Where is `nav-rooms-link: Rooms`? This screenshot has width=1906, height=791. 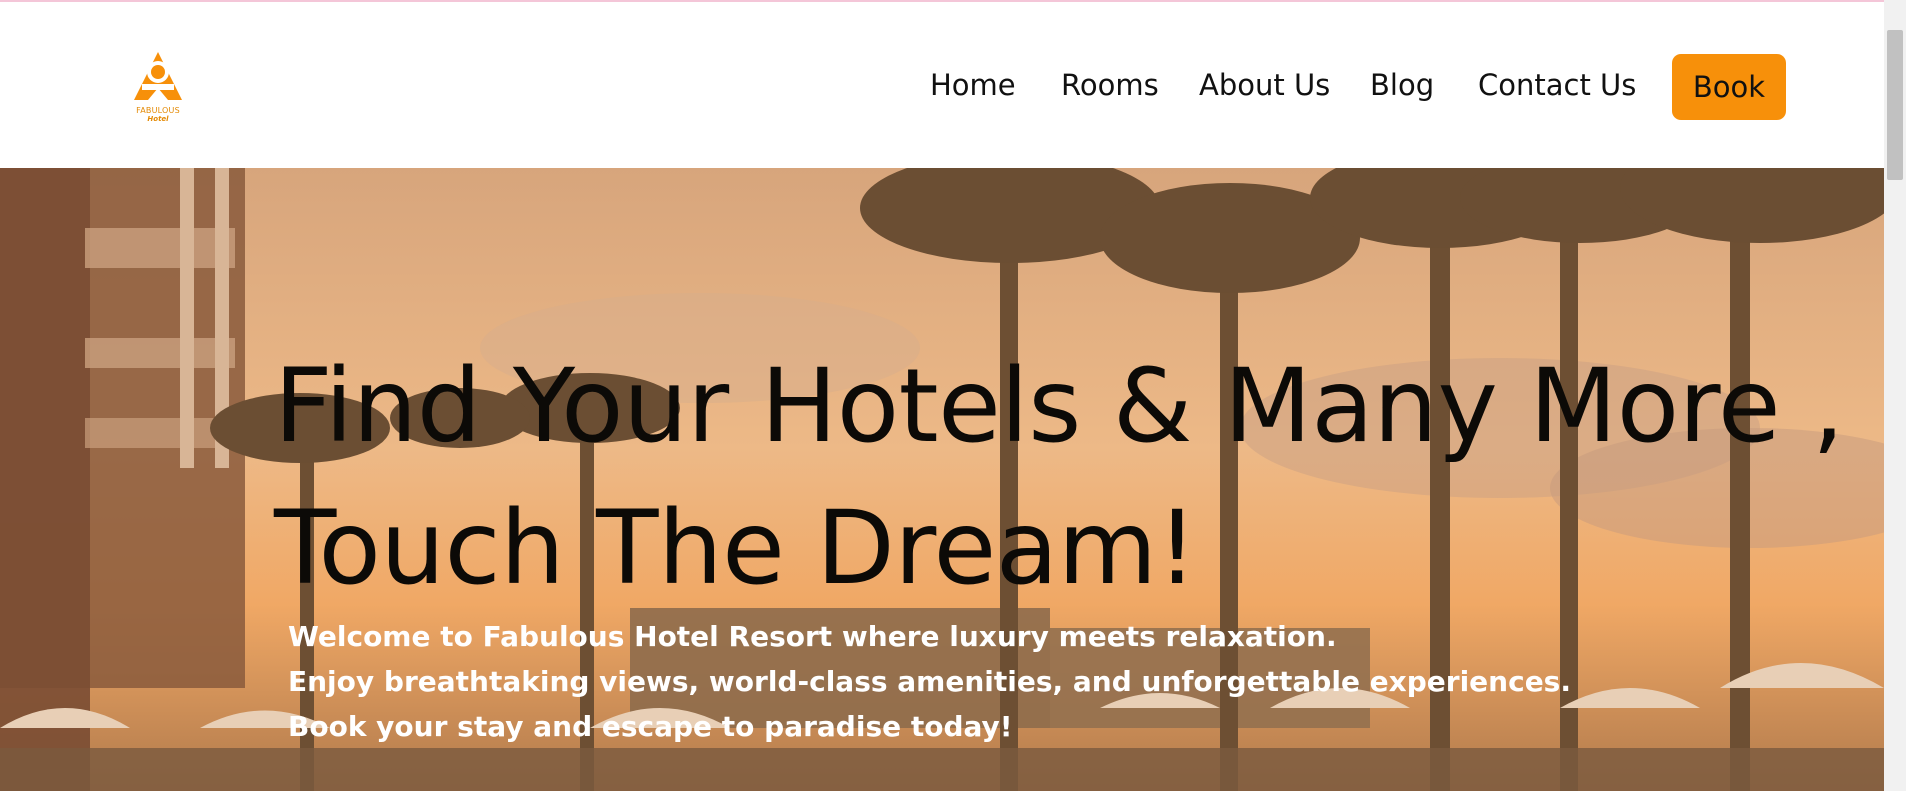 nav-rooms-link: Rooms is located at coordinates (1110, 85).